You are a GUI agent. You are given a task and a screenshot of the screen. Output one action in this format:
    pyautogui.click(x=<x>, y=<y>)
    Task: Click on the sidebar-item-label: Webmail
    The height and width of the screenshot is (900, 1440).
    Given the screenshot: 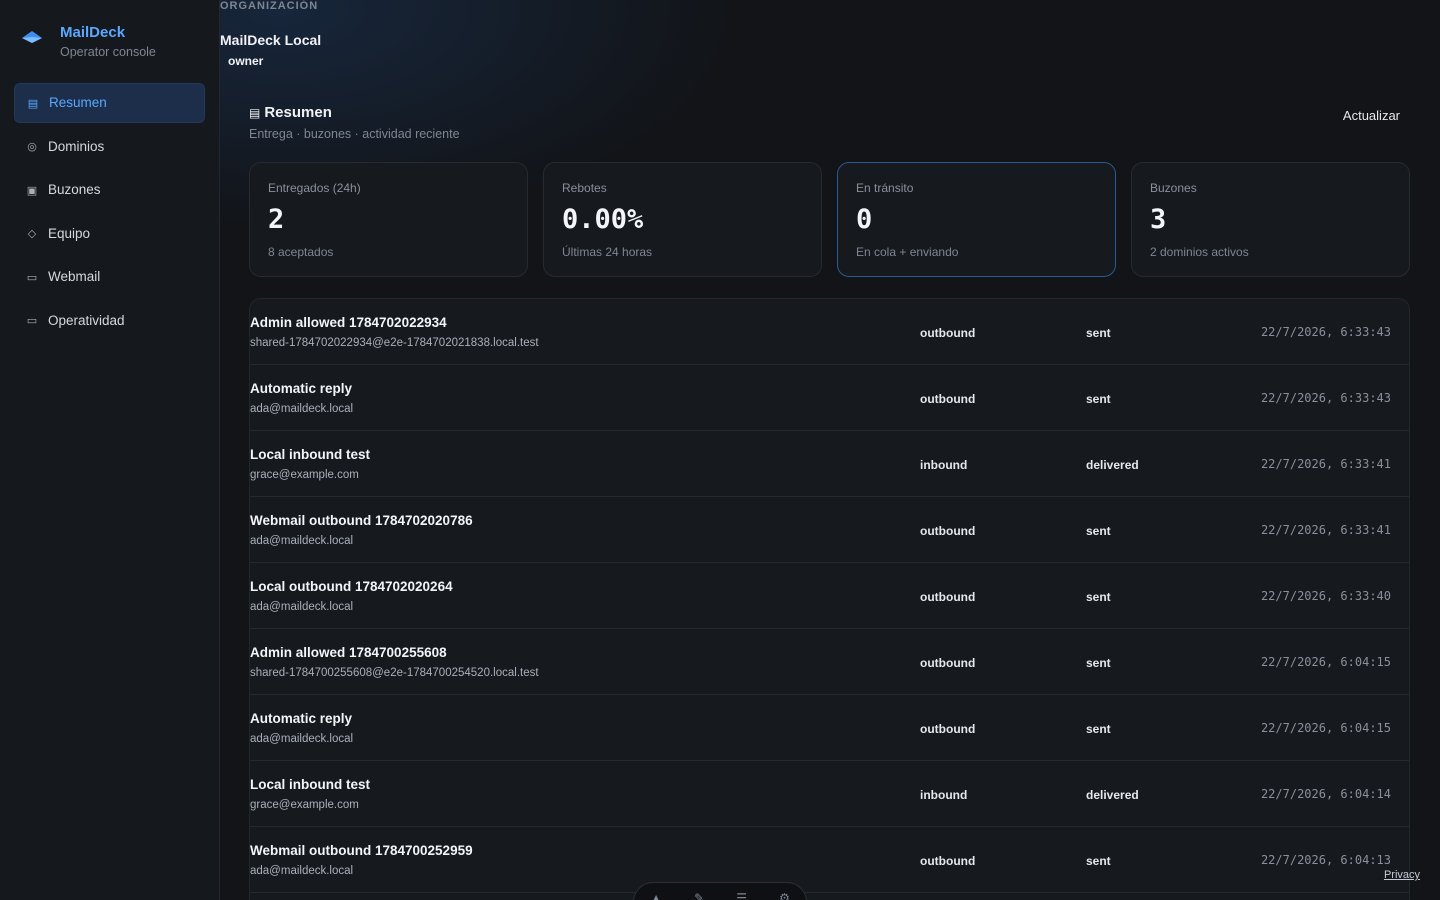 What is the action you would take?
    pyautogui.click(x=74, y=277)
    